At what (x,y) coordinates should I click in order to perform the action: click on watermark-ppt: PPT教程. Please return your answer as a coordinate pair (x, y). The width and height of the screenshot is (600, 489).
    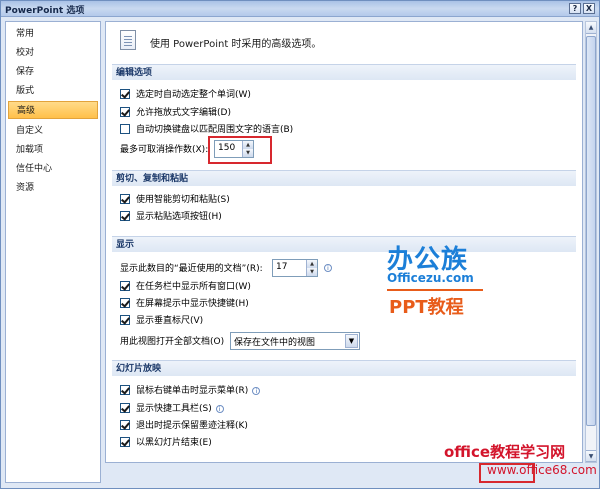
    Looking at the image, I should click on (426, 307).